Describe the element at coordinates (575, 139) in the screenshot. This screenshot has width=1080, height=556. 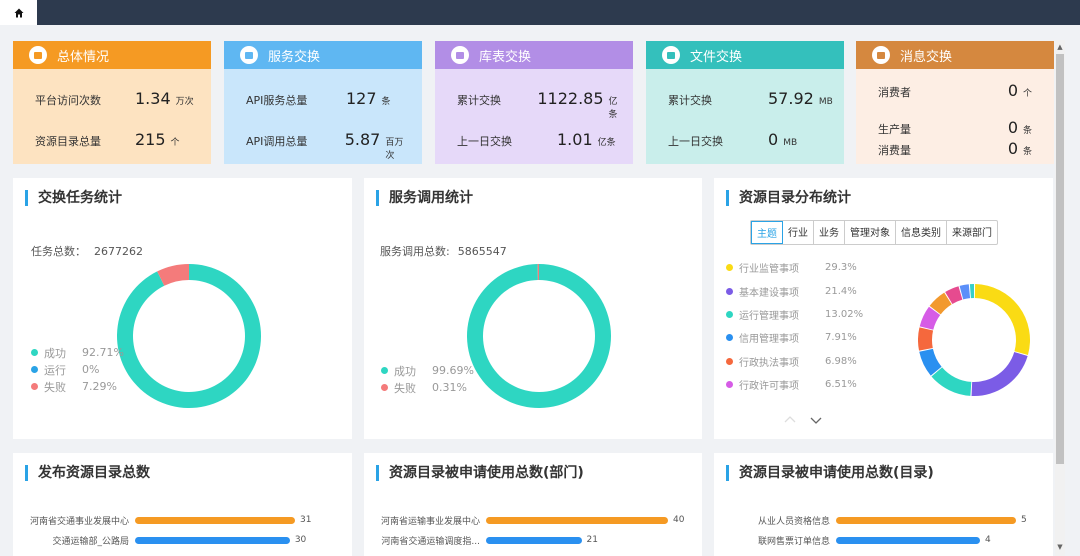
I see `card-row-value: 1.01` at that location.